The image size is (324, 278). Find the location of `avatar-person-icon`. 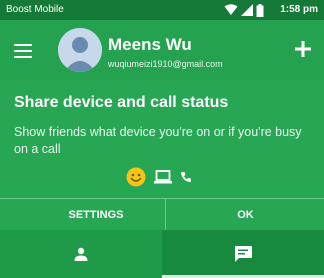

avatar-person-icon is located at coordinates (80, 50).